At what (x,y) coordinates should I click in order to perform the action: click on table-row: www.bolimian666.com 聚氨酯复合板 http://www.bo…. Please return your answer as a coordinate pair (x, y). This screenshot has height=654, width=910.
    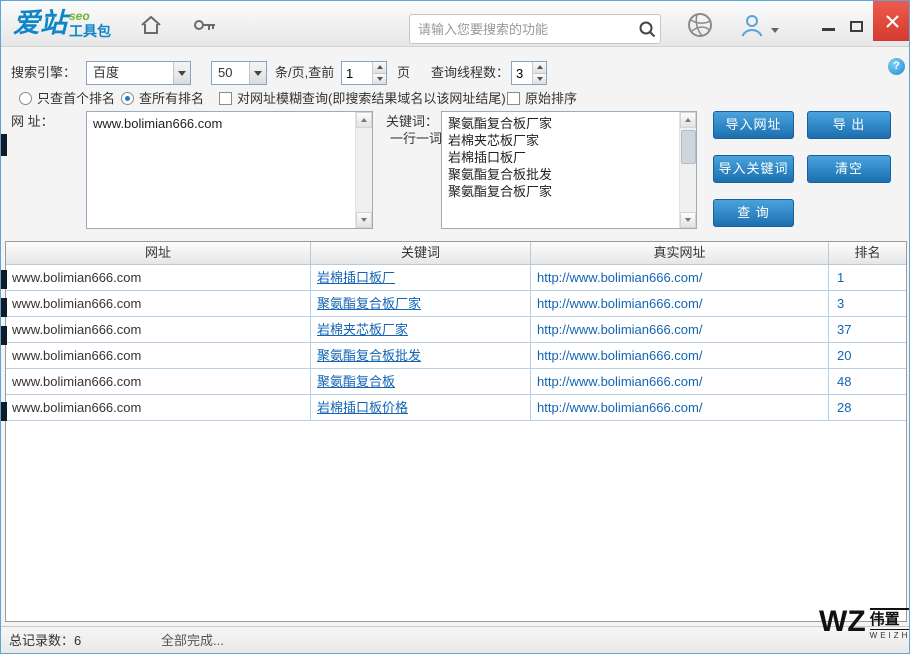
    Looking at the image, I should click on (456, 382).